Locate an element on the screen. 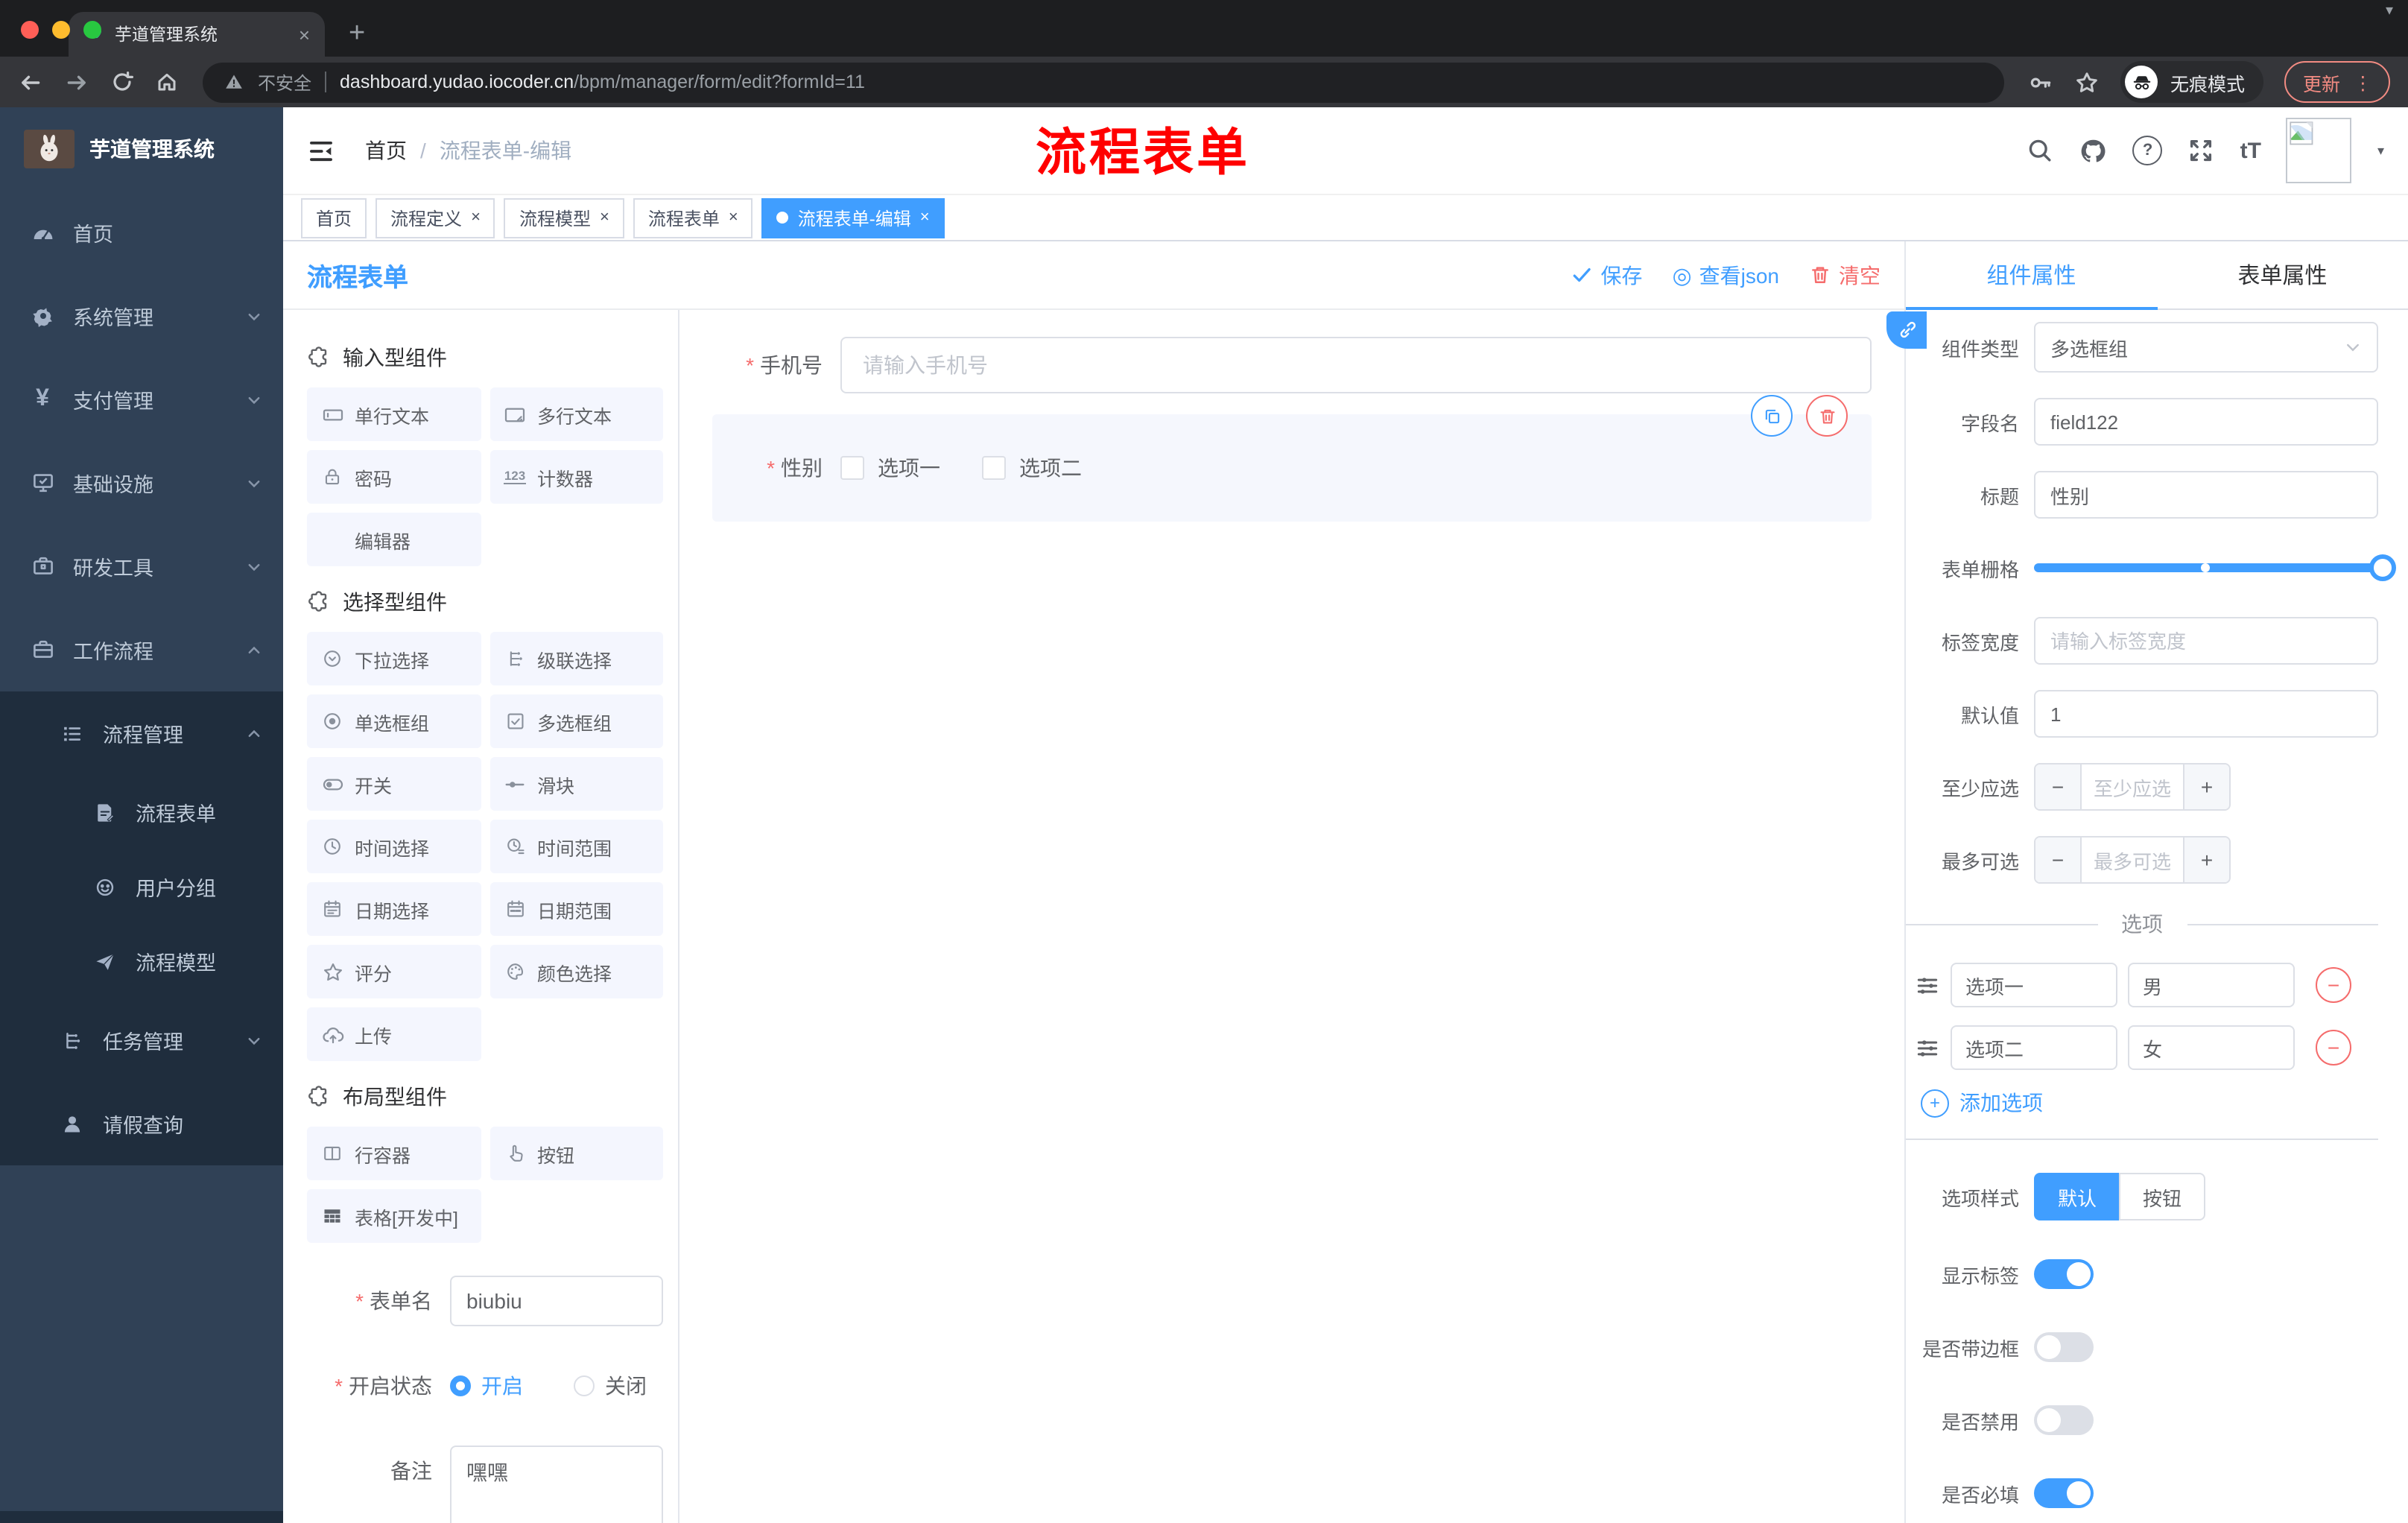 The height and width of the screenshot is (1523, 2408). password-key-icon is located at coordinates (2041, 82).